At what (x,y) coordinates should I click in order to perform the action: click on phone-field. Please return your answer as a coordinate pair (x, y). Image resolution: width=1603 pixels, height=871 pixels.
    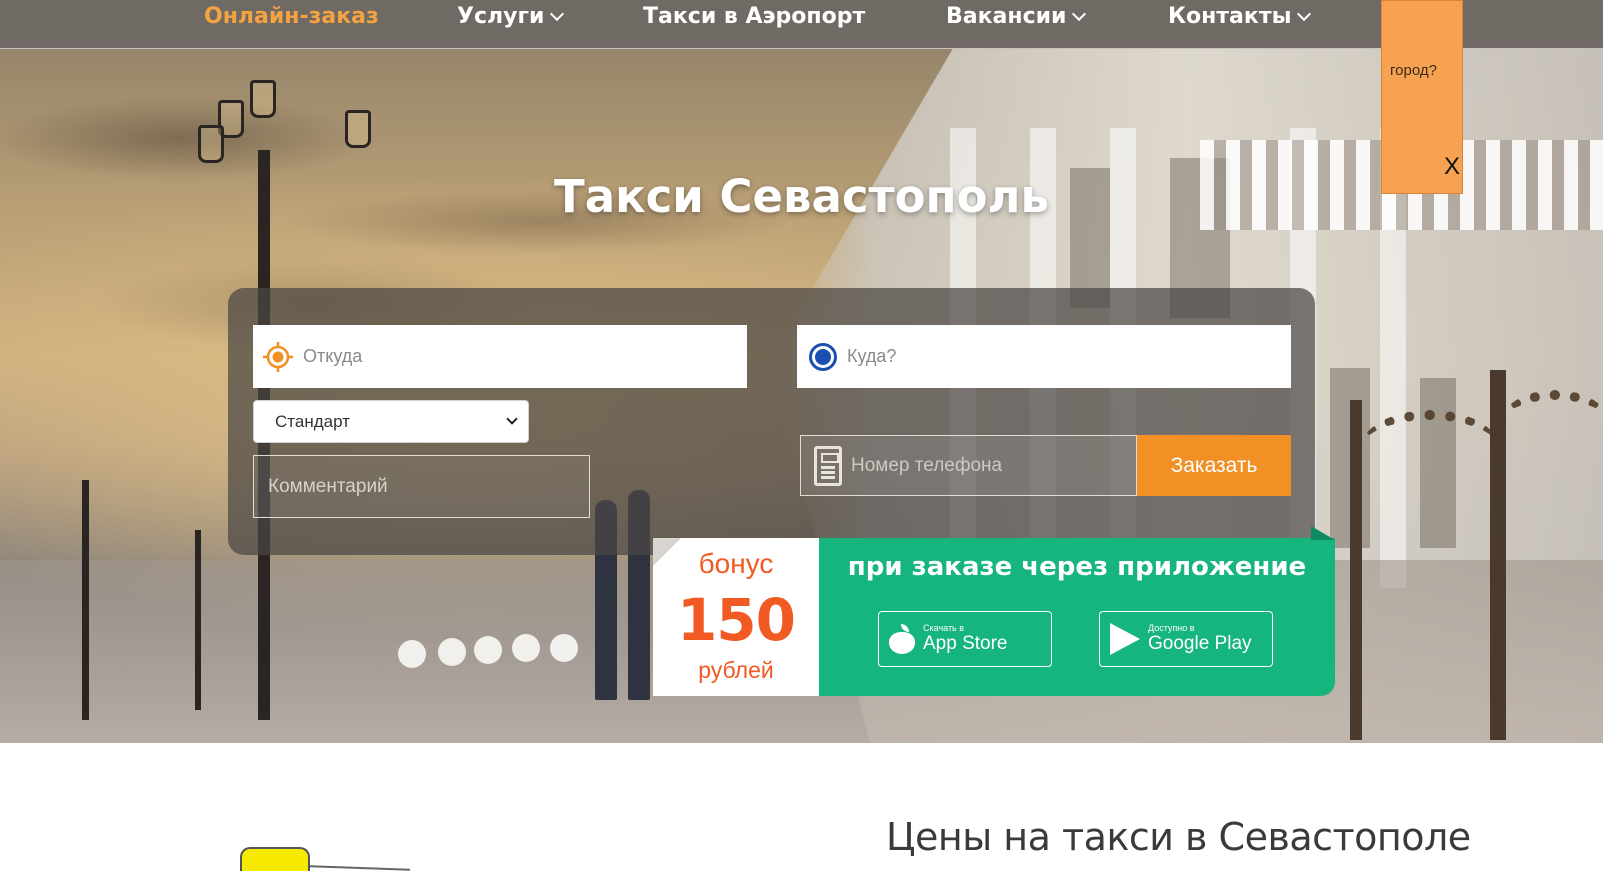
    Looking at the image, I should click on (968, 465).